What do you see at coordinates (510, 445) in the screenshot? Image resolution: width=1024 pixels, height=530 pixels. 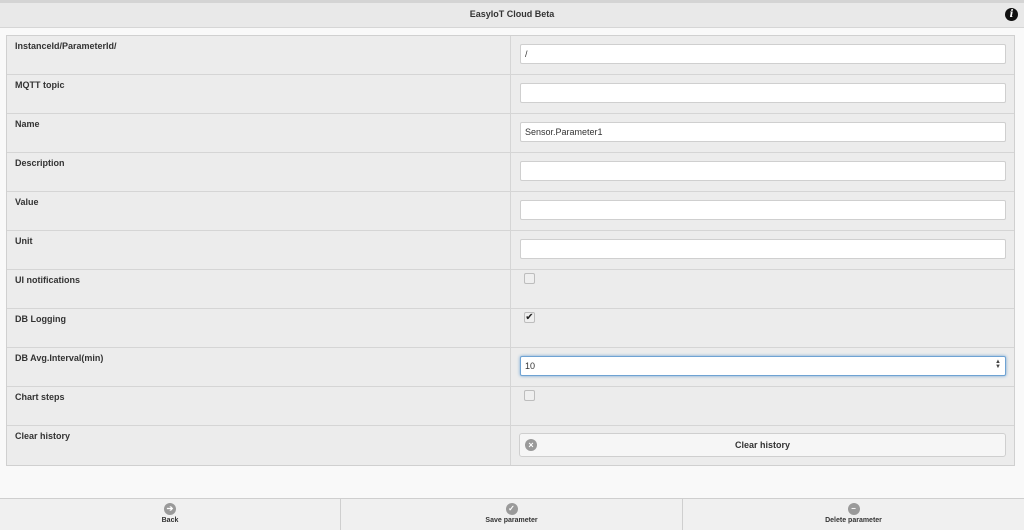 I see `row-clear-history: Clear history × Clear history` at bounding box center [510, 445].